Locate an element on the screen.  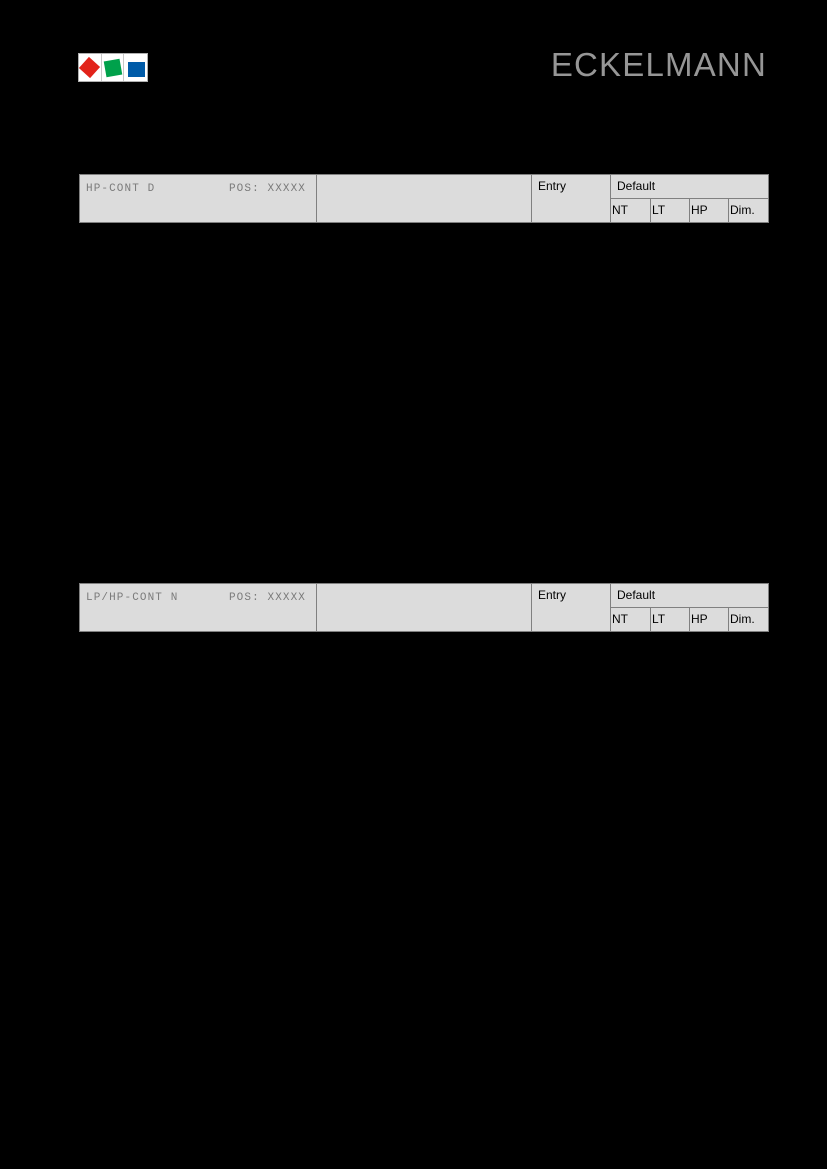
device-identity-cell: HP-CONT D POS: XXXXX is located at coordinates (198, 198).